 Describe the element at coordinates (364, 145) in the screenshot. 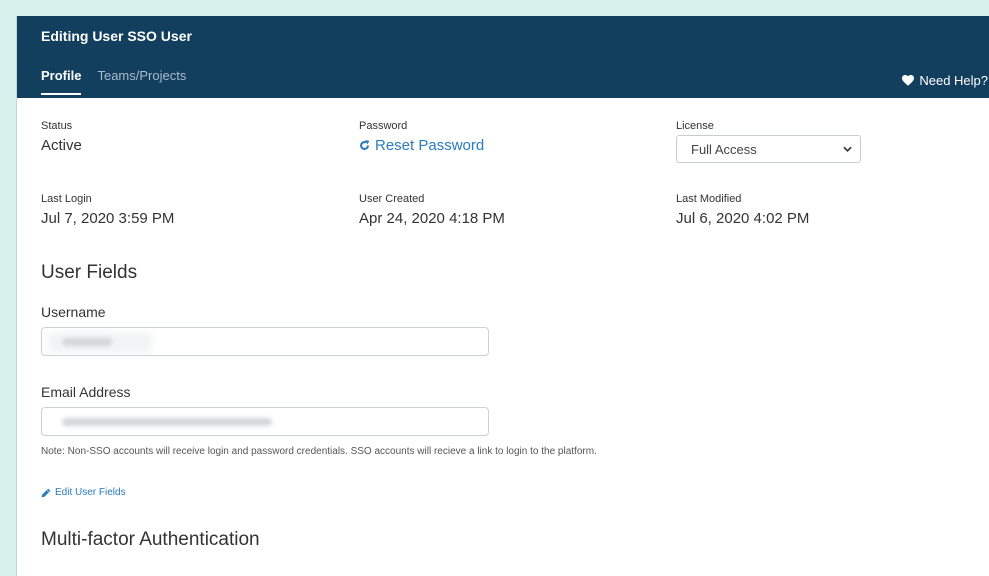

I see `refresh-icon` at that location.